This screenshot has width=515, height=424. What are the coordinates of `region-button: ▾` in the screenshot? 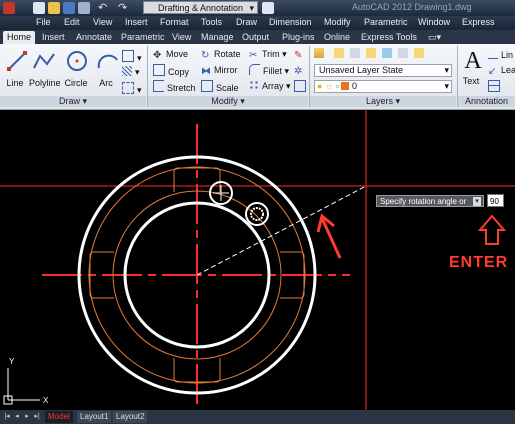 It's located at (132, 88).